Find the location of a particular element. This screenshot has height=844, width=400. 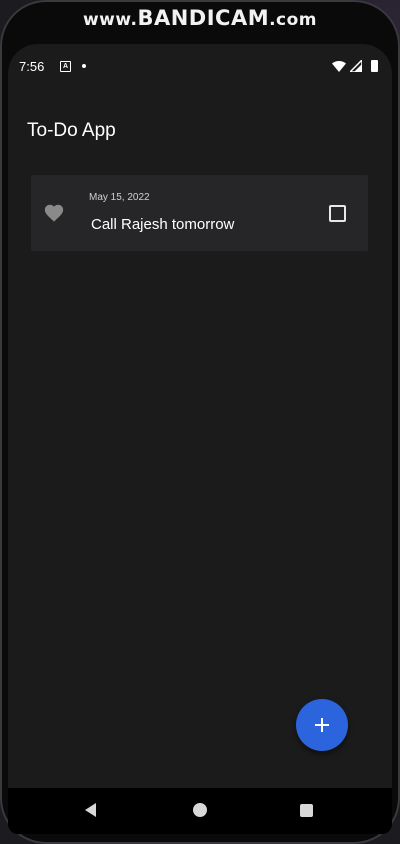

home-icon is located at coordinates (200, 810).